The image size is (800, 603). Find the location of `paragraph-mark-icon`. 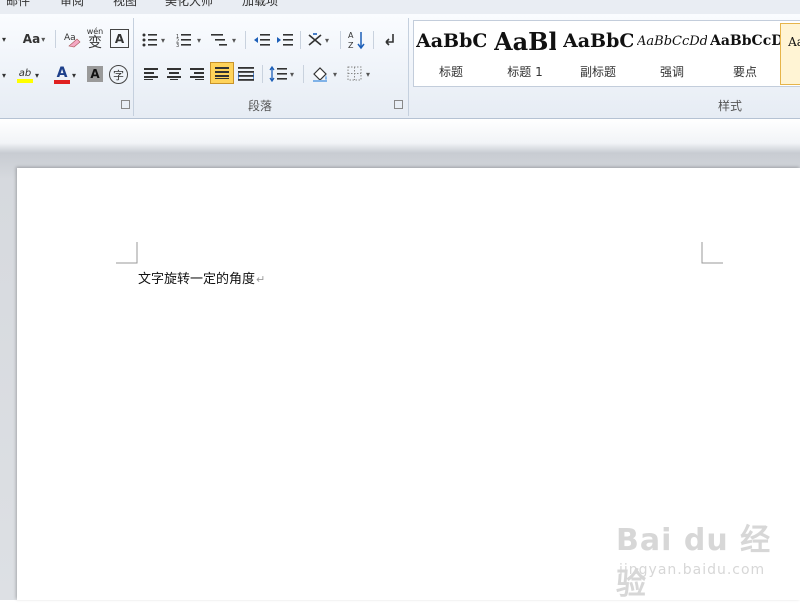

paragraph-mark-icon is located at coordinates (389, 40).